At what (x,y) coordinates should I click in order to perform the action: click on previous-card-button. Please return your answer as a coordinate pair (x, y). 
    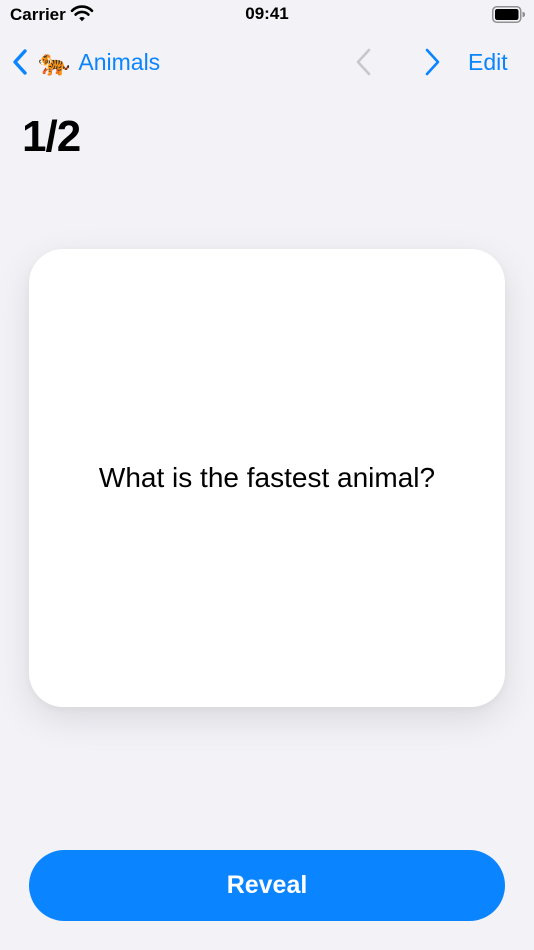
    Looking at the image, I should click on (364, 62).